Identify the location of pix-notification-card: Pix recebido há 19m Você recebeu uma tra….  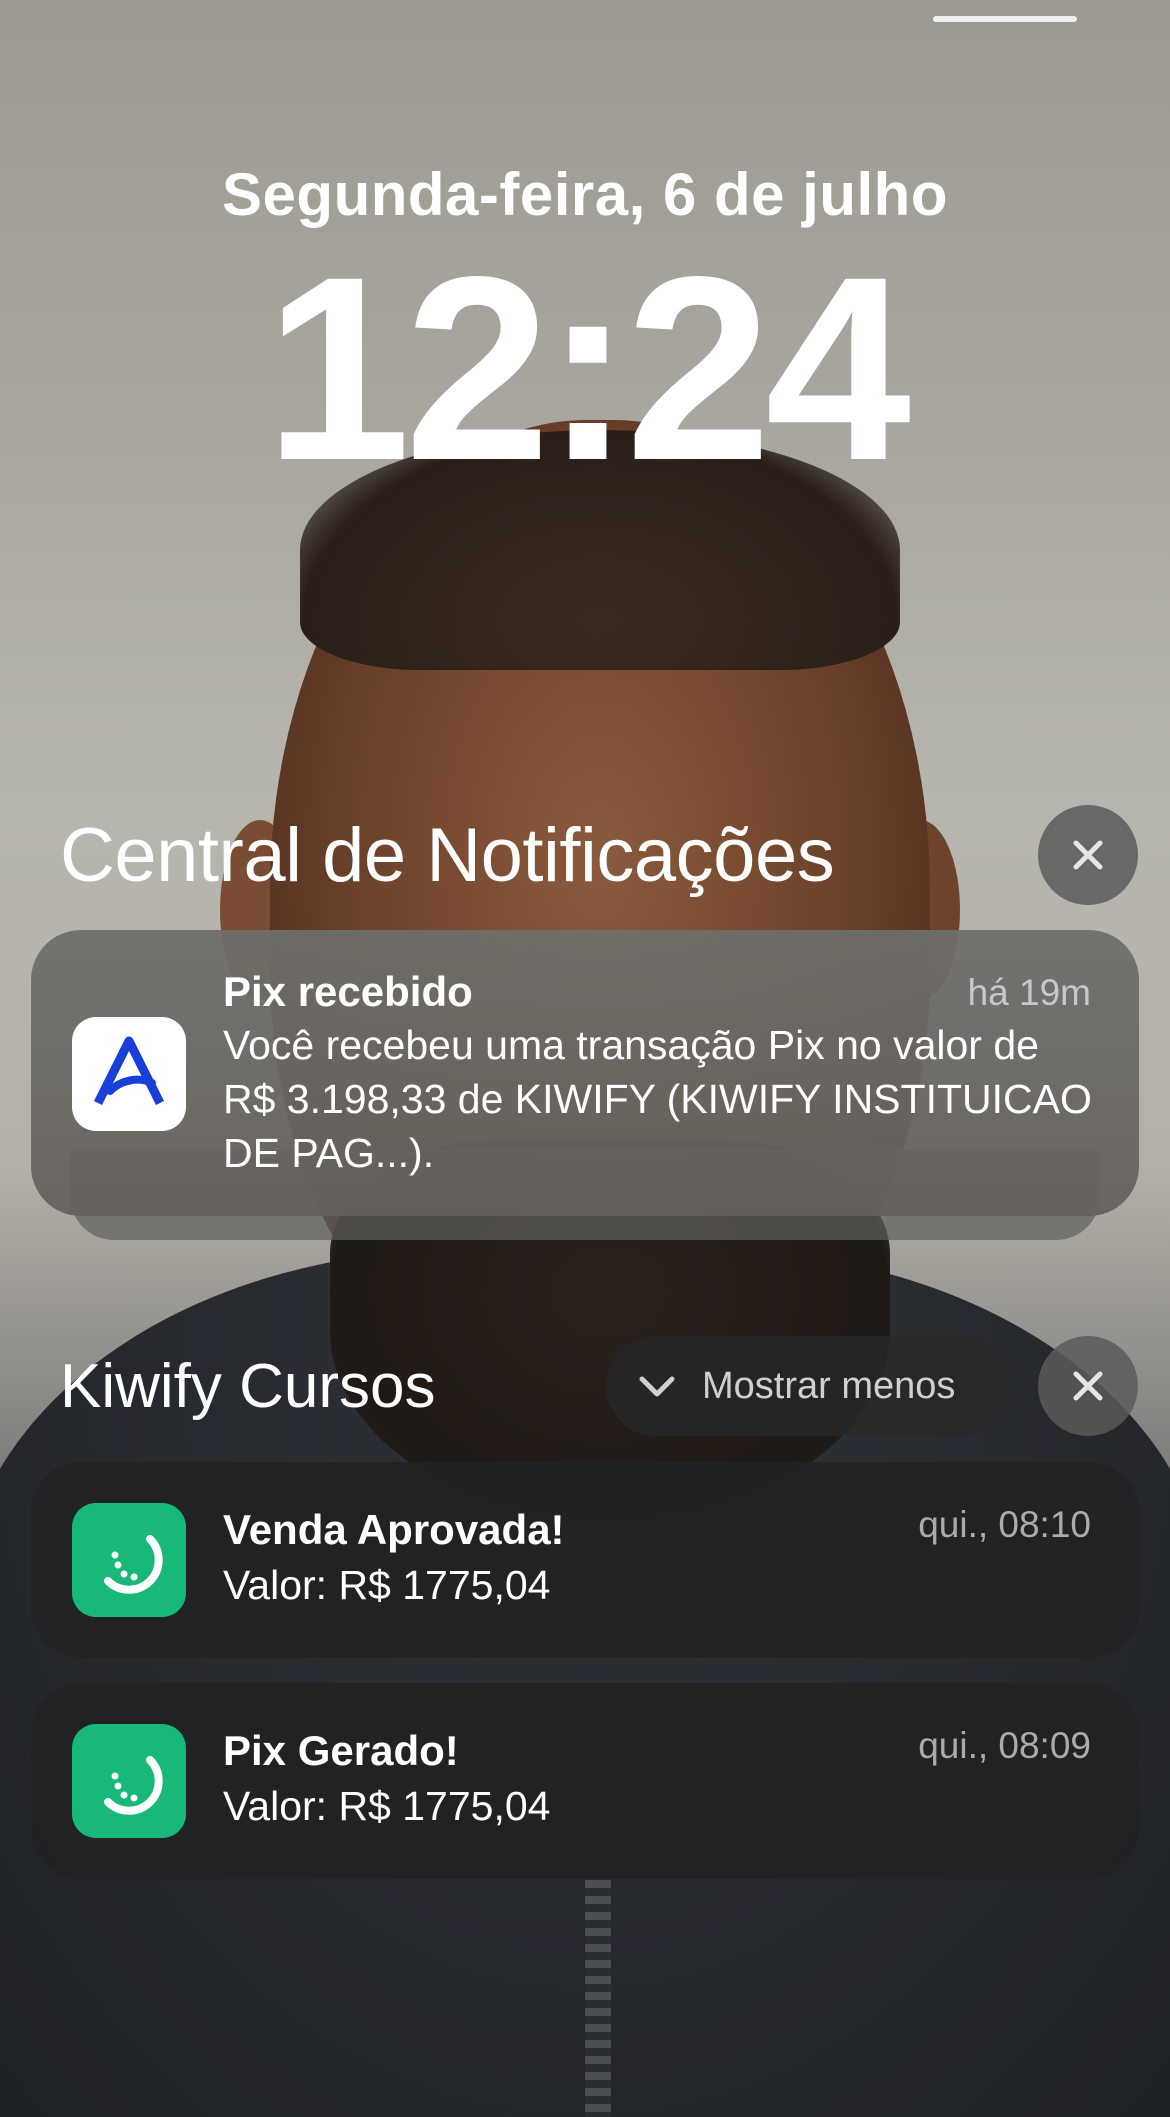
(585, 1073).